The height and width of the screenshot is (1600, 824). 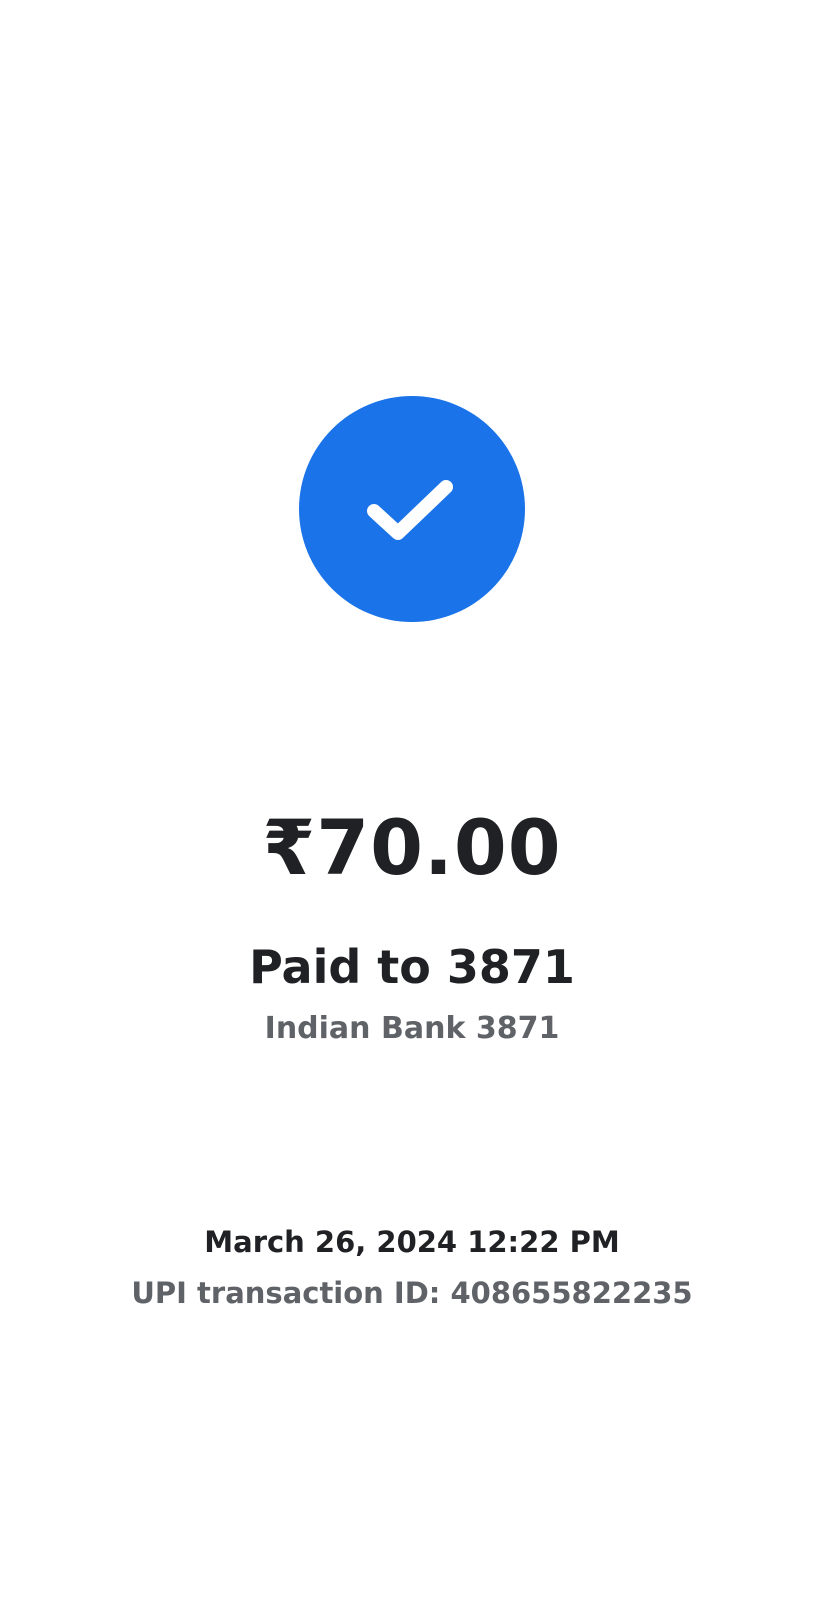 What do you see at coordinates (412, 967) in the screenshot?
I see `payee-title: Paid to 3871` at bounding box center [412, 967].